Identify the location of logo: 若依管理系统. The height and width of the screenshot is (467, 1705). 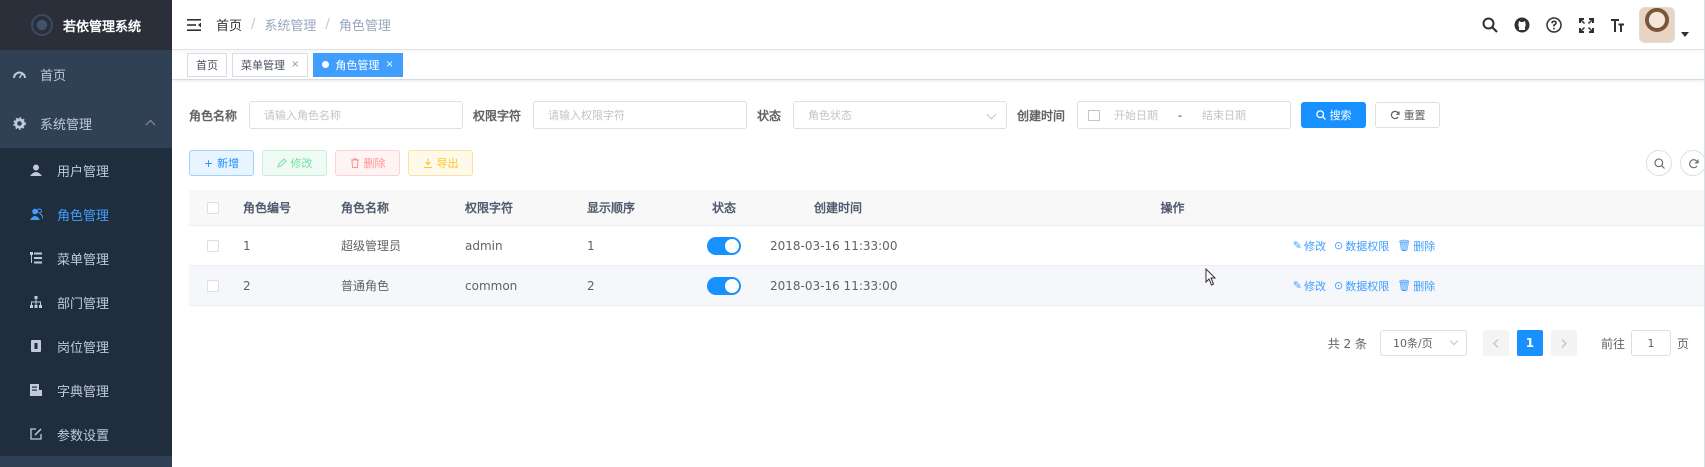
(86, 25).